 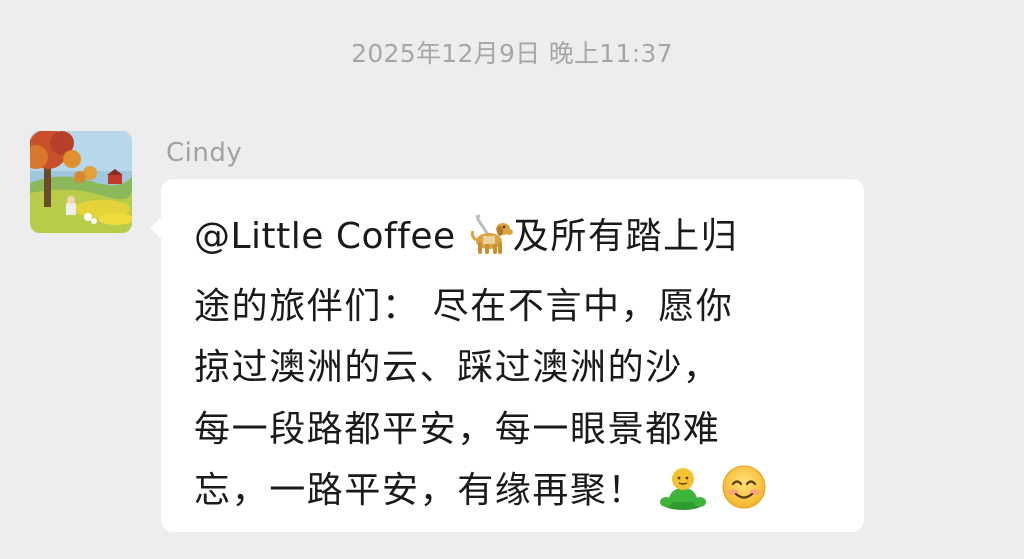 What do you see at coordinates (683, 498) in the screenshot?
I see `green-person-sticker-icon` at bounding box center [683, 498].